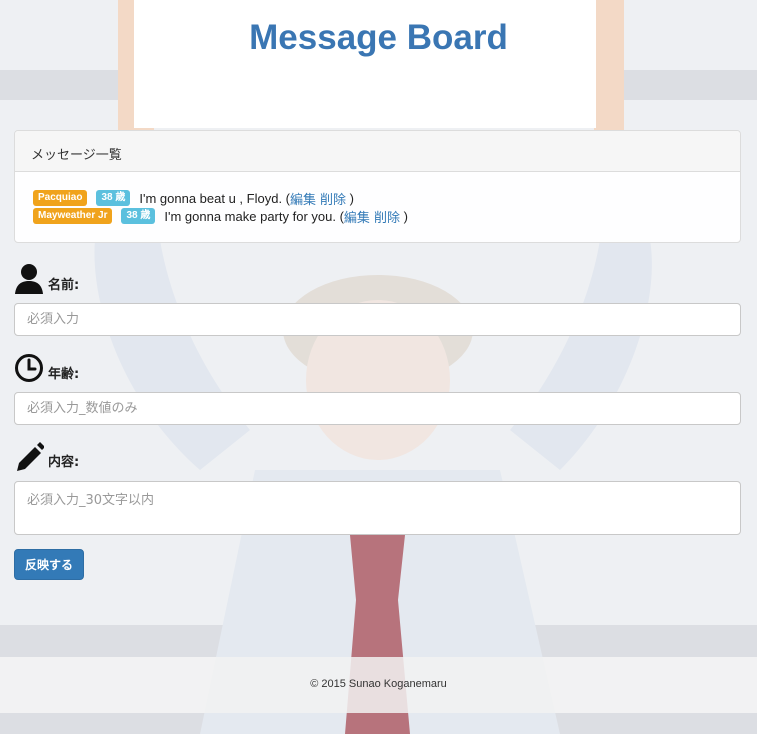 The height and width of the screenshot is (734, 757). What do you see at coordinates (377, 408) in the screenshot?
I see `age-input` at bounding box center [377, 408].